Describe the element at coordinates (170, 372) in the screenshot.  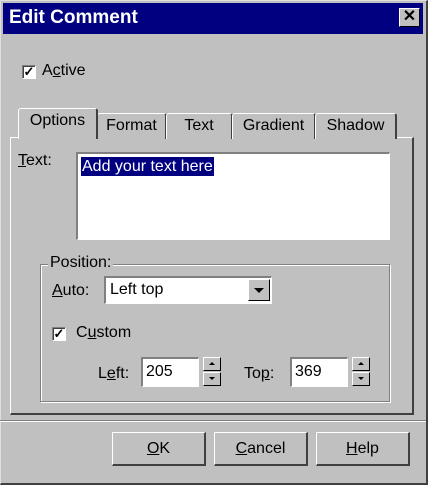
I see `left-value-input: 205` at that location.